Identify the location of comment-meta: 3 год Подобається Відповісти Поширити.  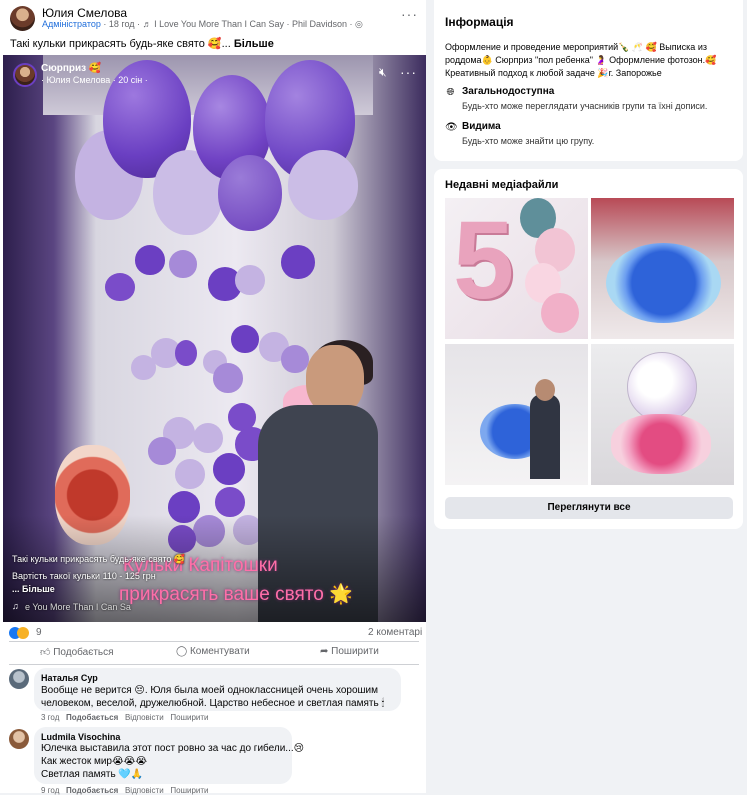
(125, 717).